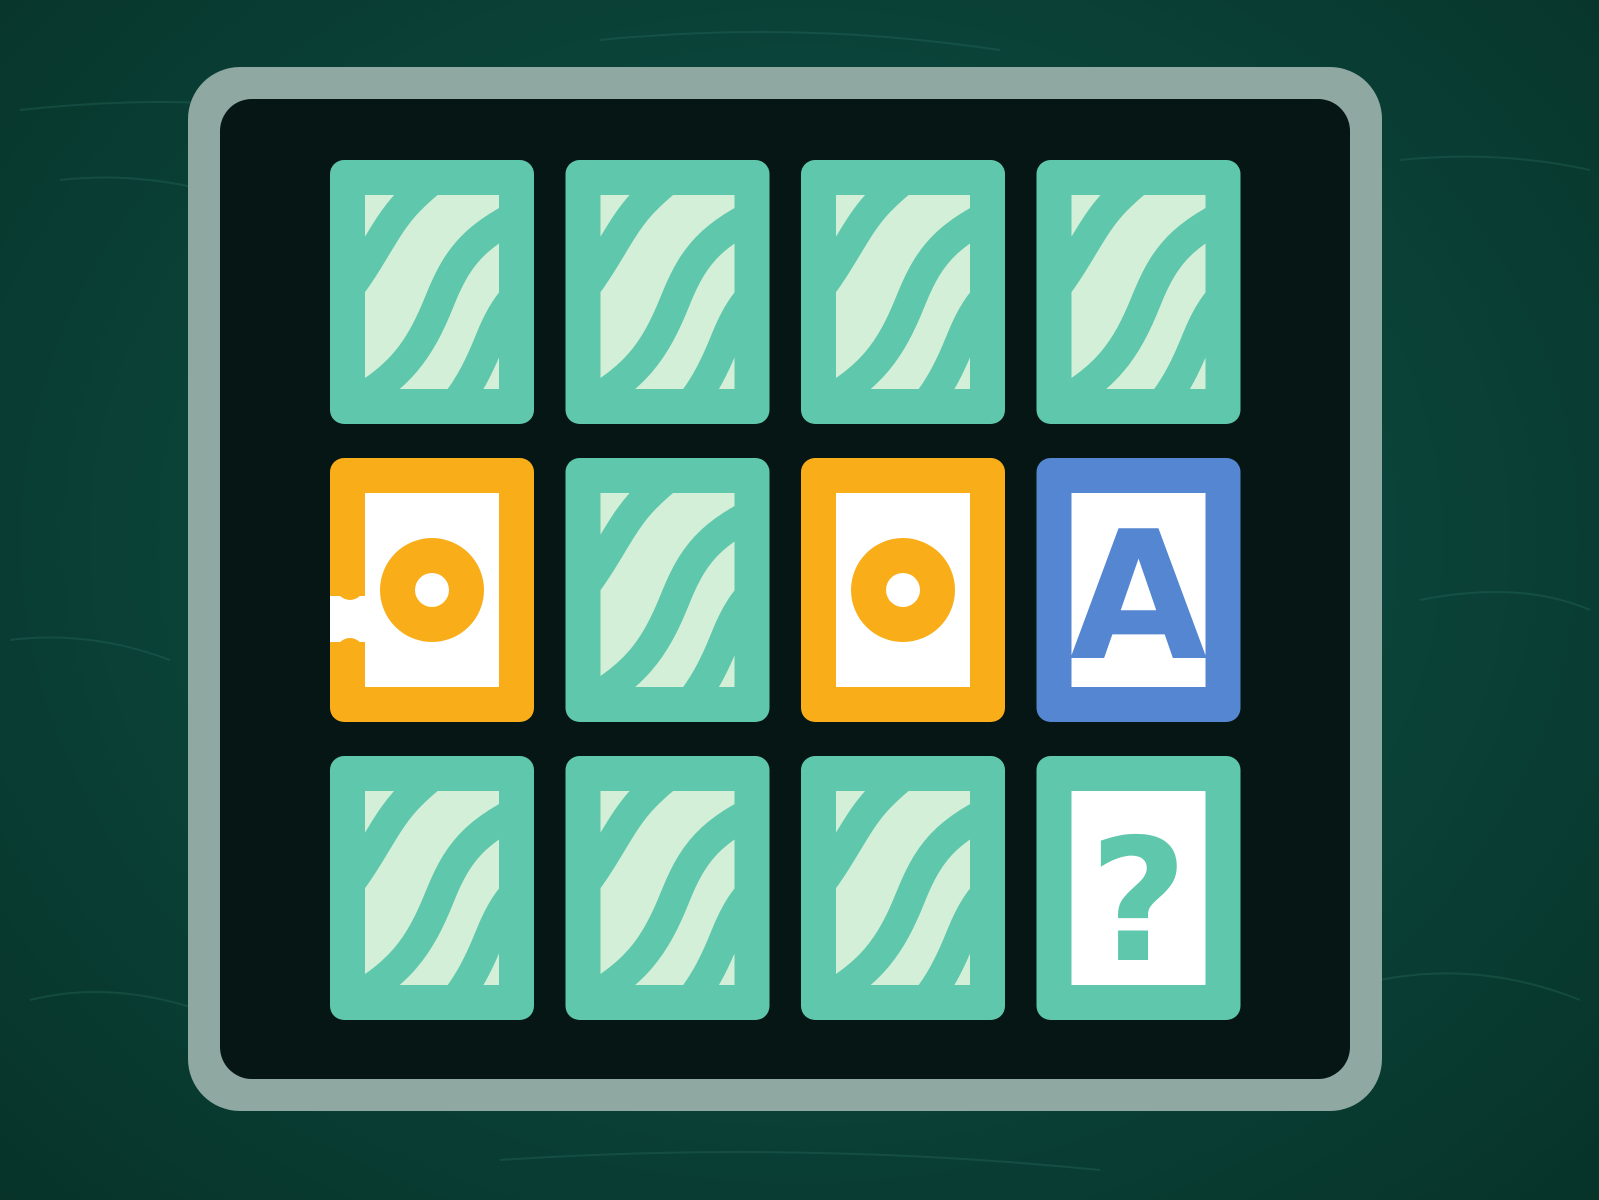 This screenshot has height=1200, width=1599. Describe the element at coordinates (1139, 596) in the screenshot. I see `card-letter: A` at that location.